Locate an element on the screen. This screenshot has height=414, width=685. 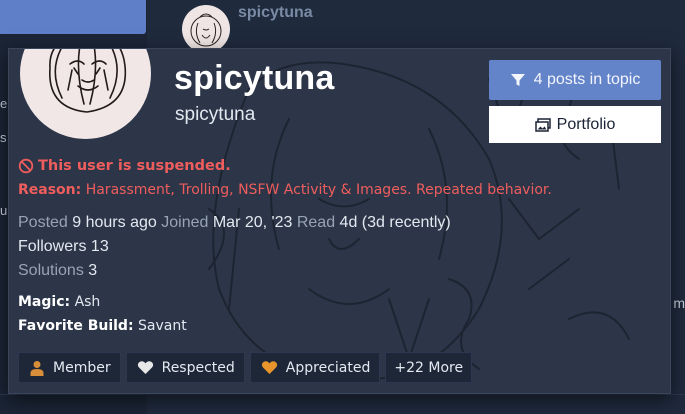
more-badges-button: +22 More is located at coordinates (429, 367).